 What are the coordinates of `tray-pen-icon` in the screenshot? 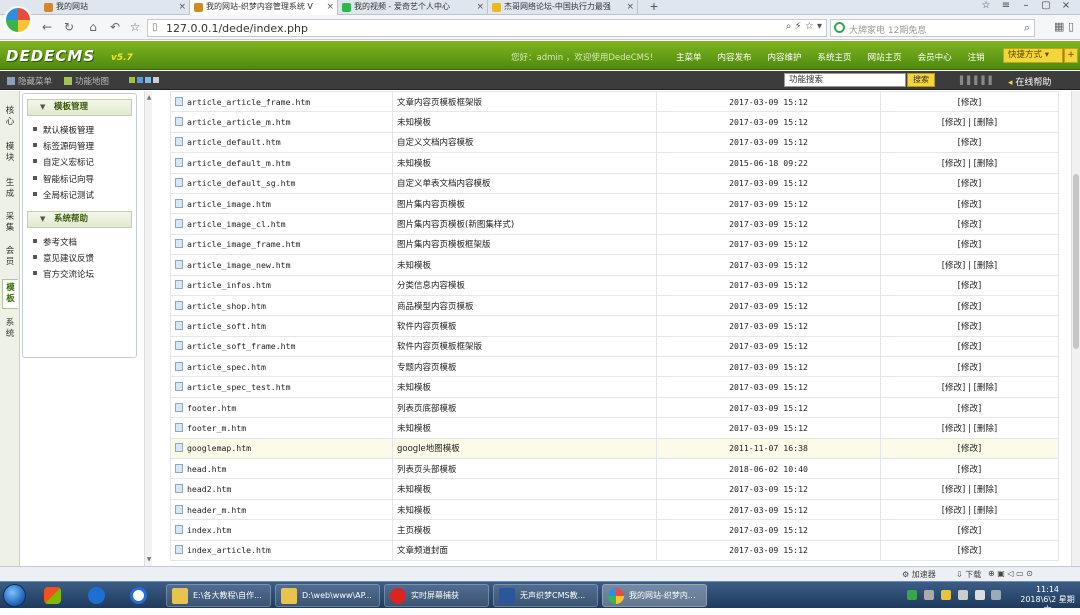 It's located at (928, 595).